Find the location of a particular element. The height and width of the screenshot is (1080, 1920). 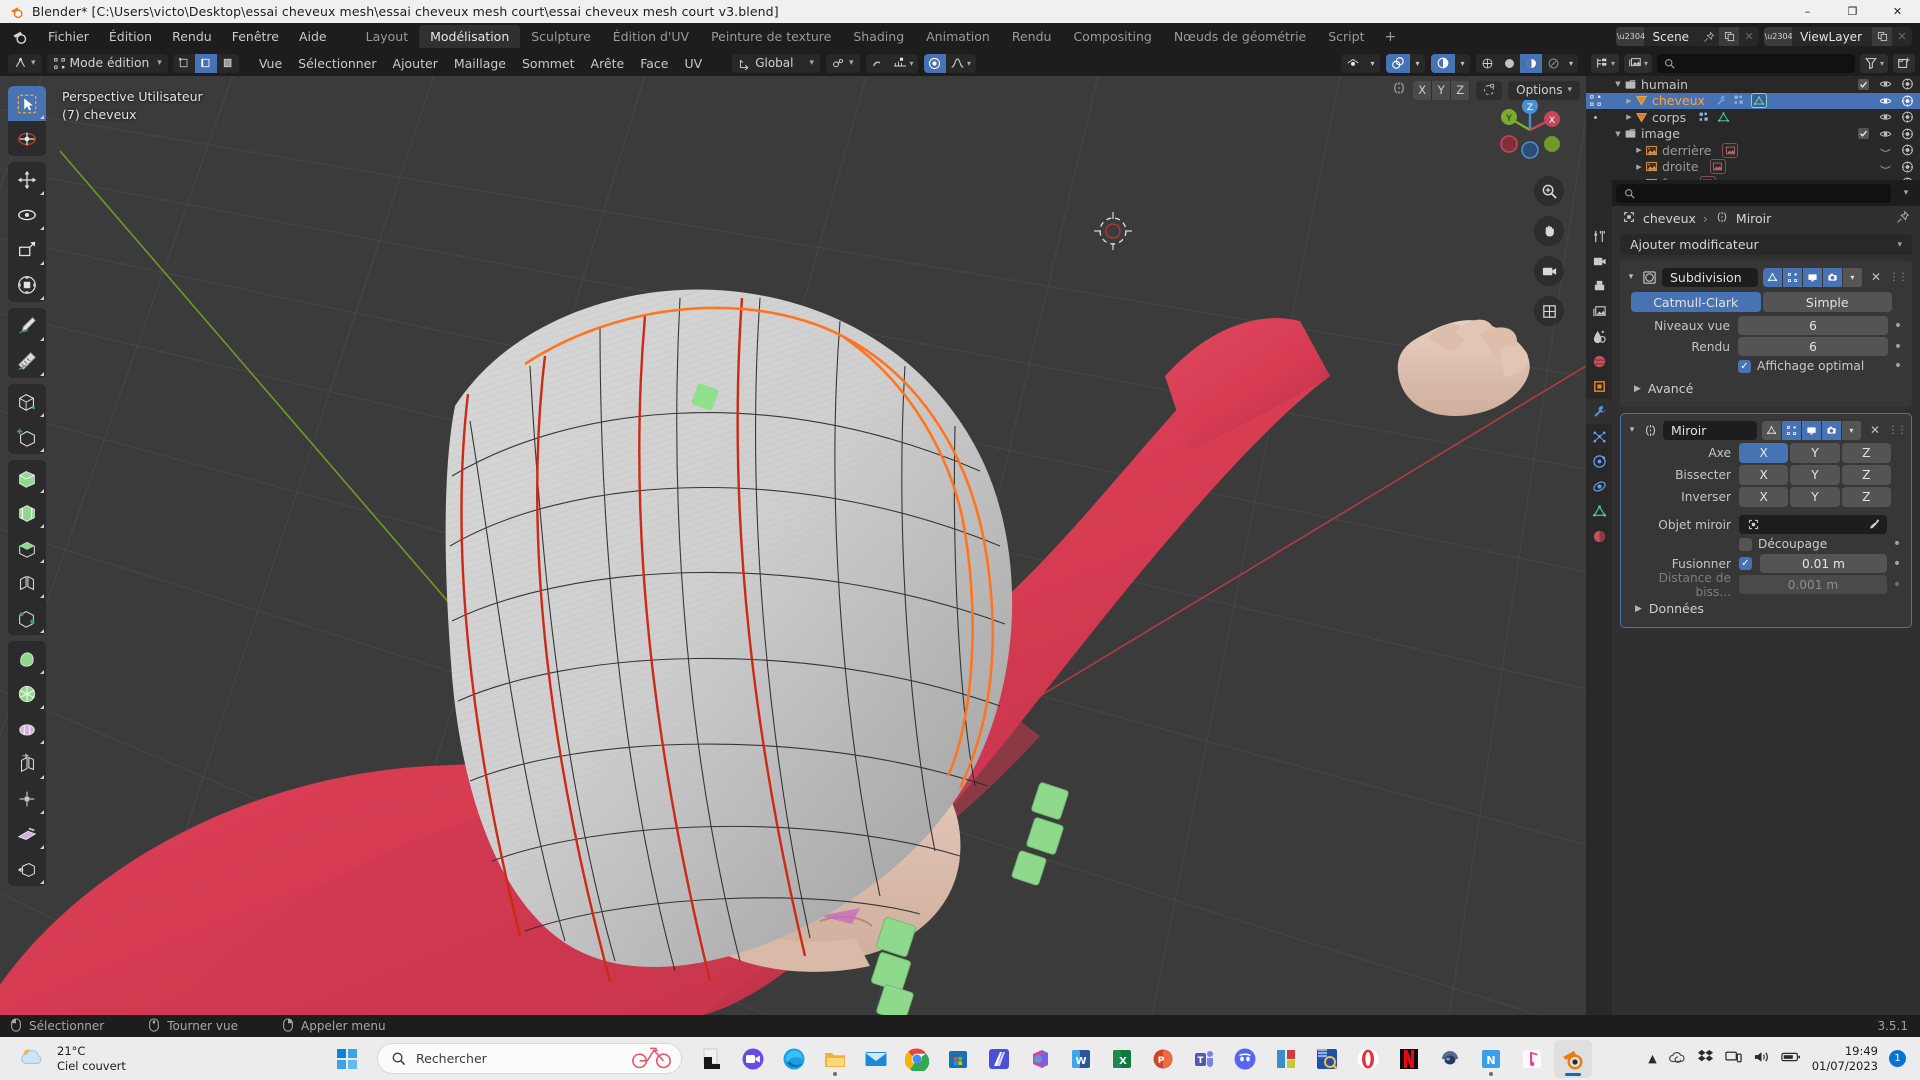

menu-uv: UV is located at coordinates (694, 63).